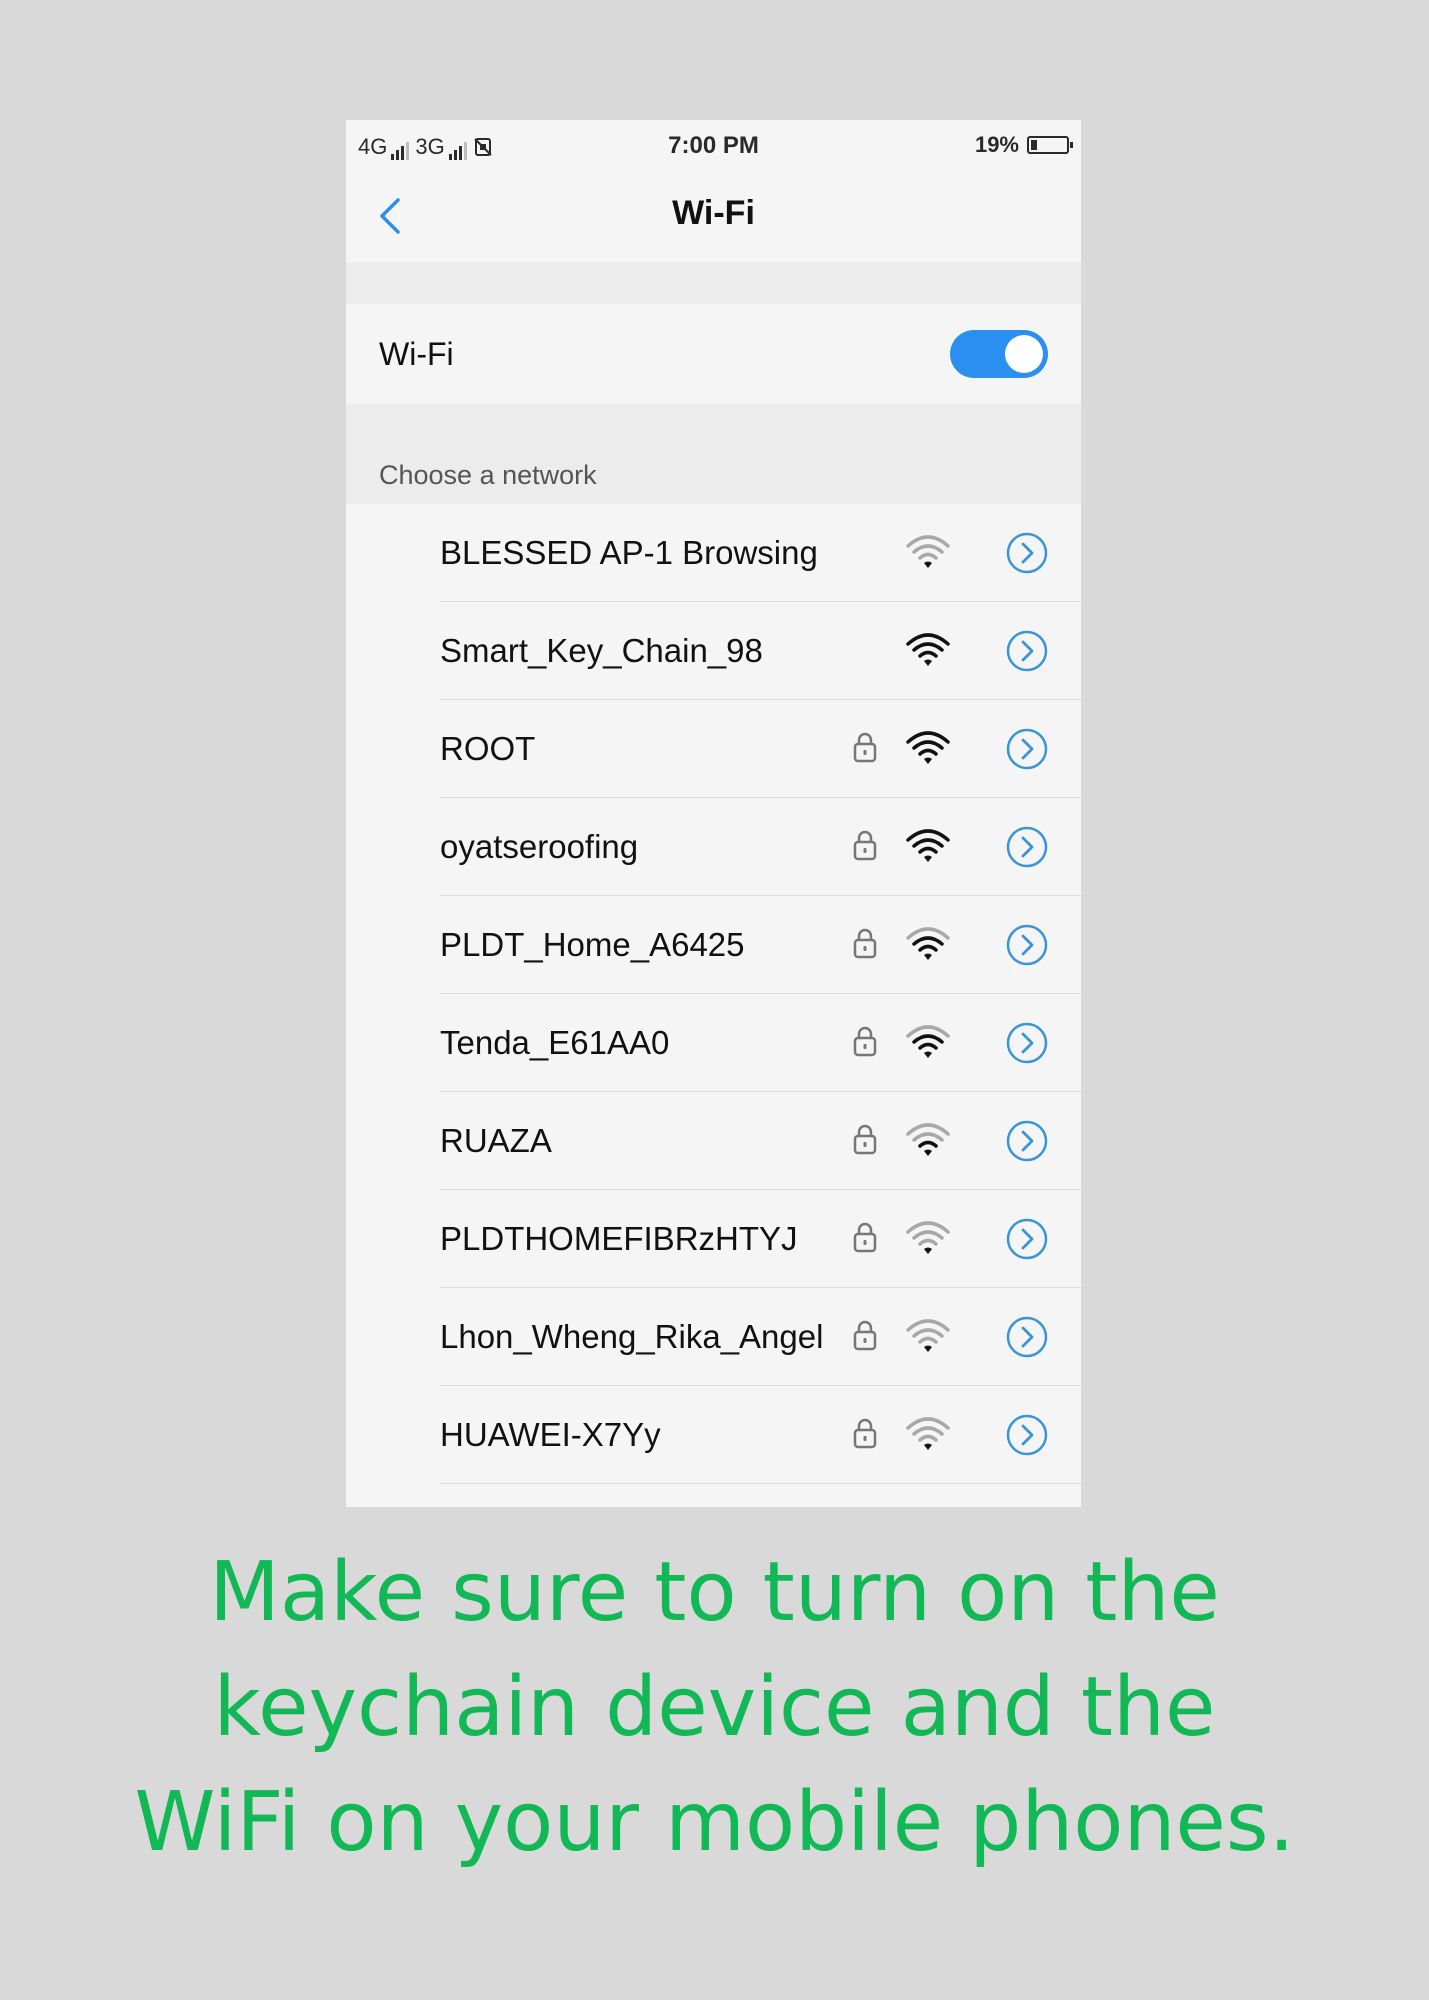 This screenshot has width=1429, height=2000. What do you see at coordinates (416, 354) in the screenshot?
I see `wifi-toggle-label: Wi-Fi` at bounding box center [416, 354].